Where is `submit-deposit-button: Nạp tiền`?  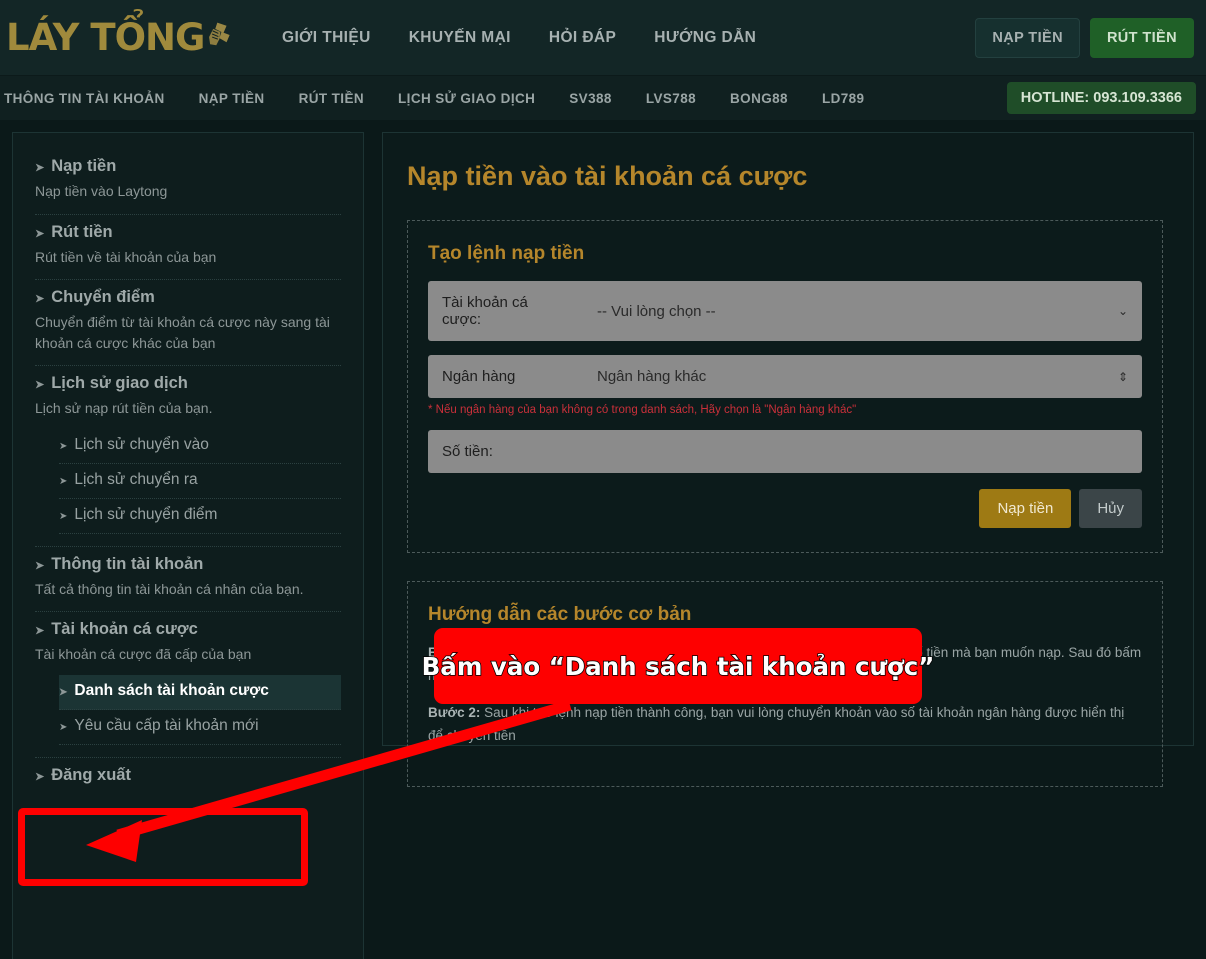
submit-deposit-button: Nạp tiền is located at coordinates (1025, 508).